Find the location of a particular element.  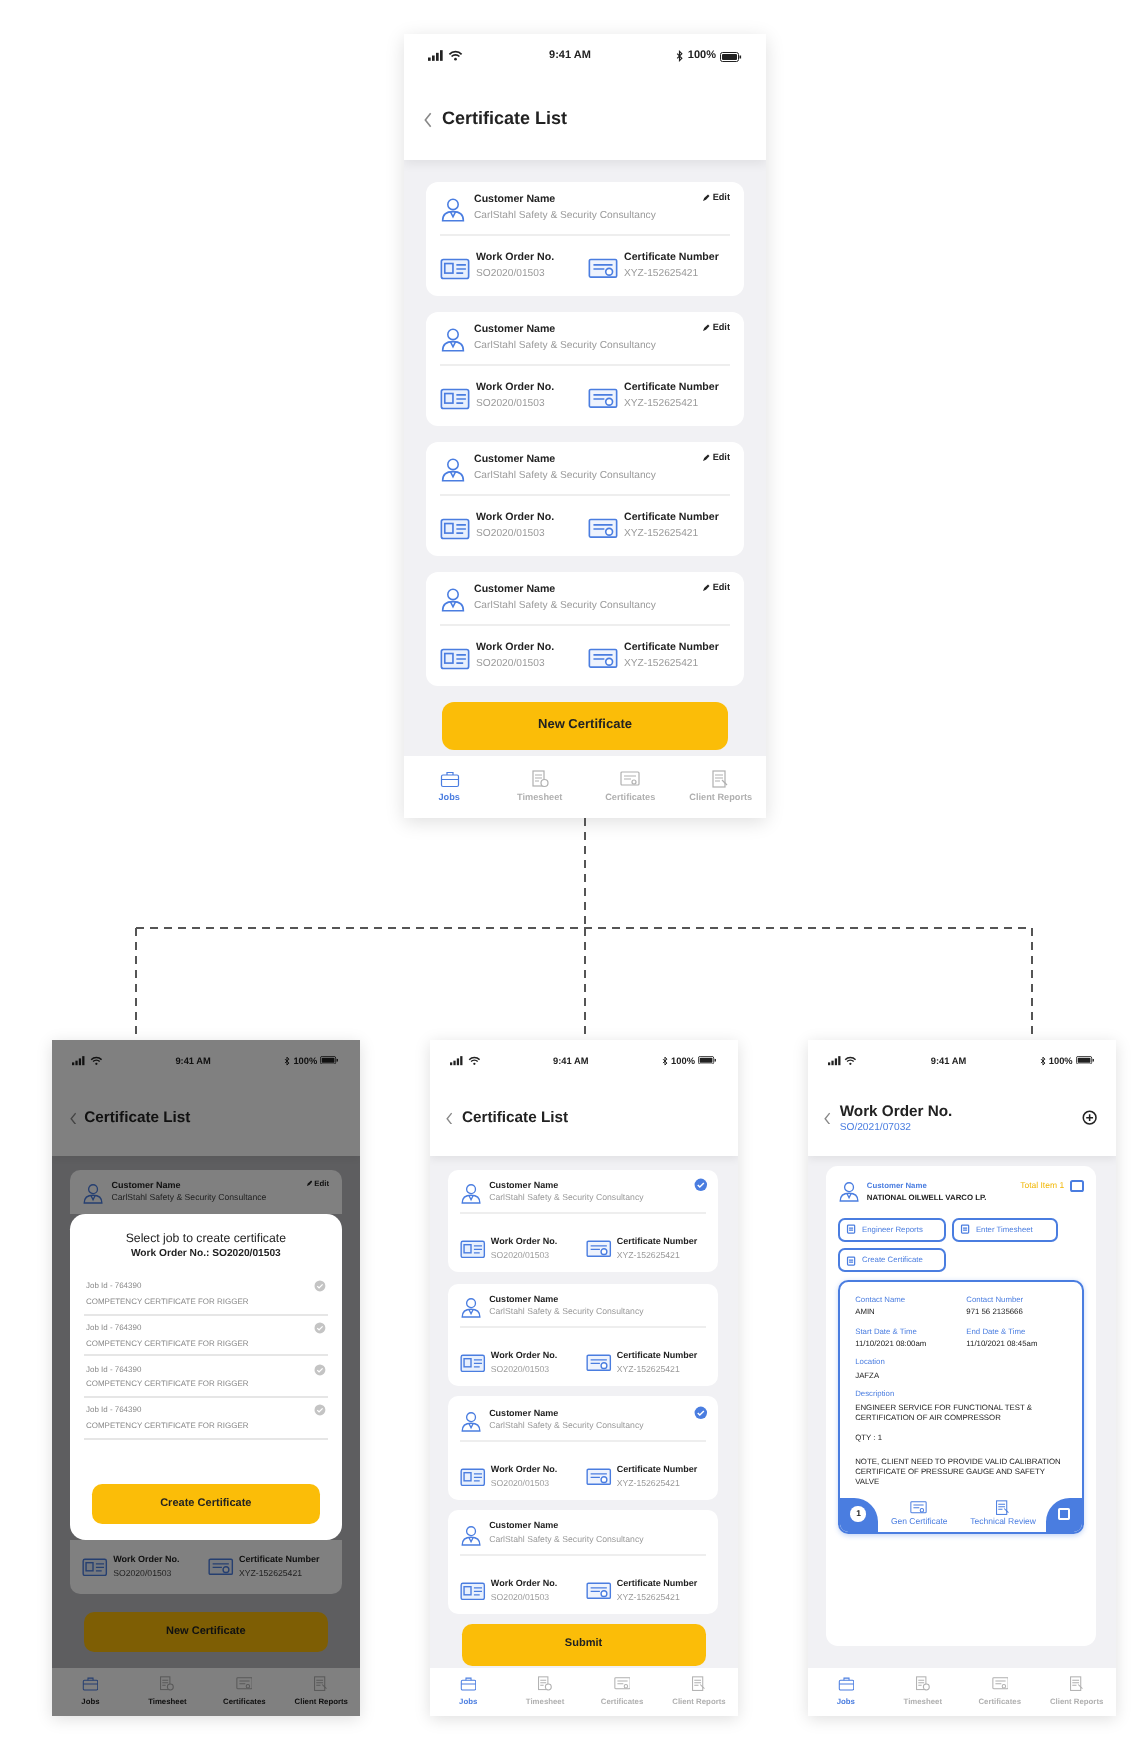

checkbox is located at coordinates (1077, 1186).